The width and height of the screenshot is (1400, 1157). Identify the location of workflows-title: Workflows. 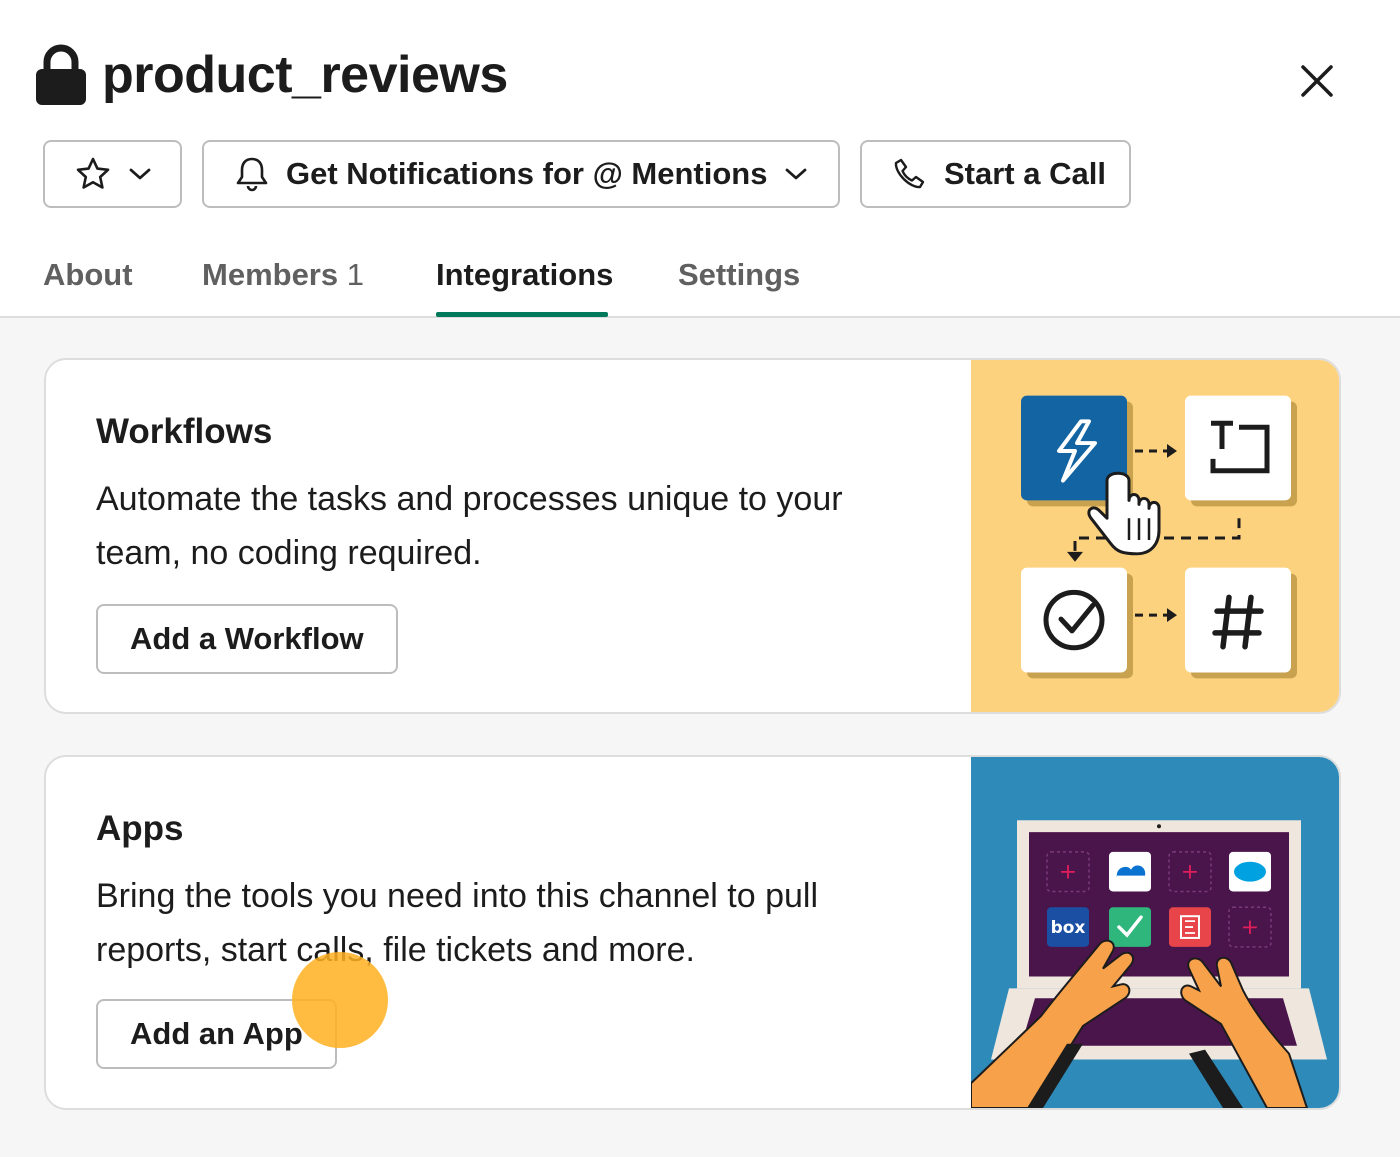
(184, 431).